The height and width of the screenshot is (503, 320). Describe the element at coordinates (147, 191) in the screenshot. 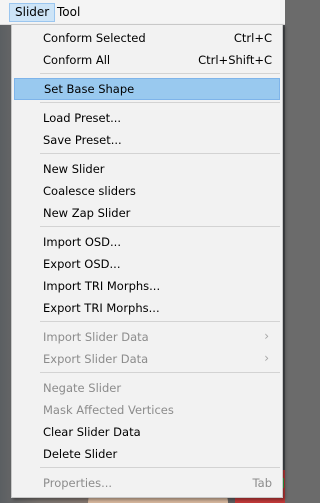

I see `menu-item-coalesce-sliders: Coalesce sliders` at that location.